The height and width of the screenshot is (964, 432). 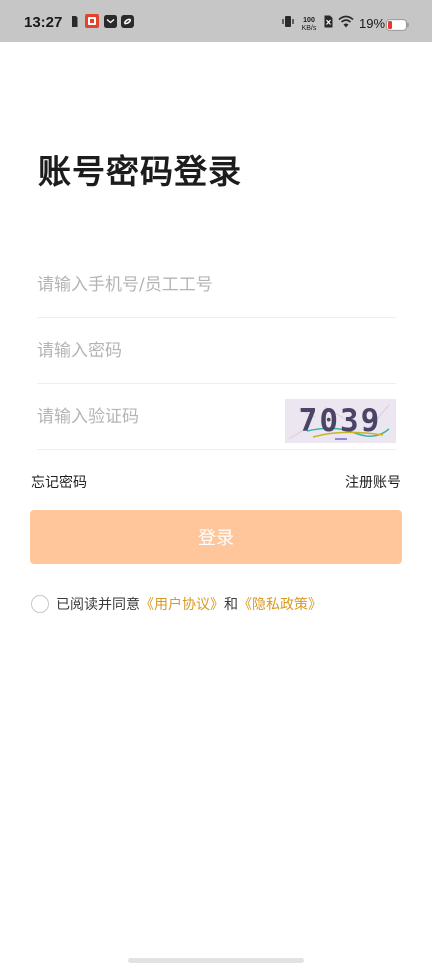 What do you see at coordinates (40, 604) in the screenshot?
I see `agreement-checkbox` at bounding box center [40, 604].